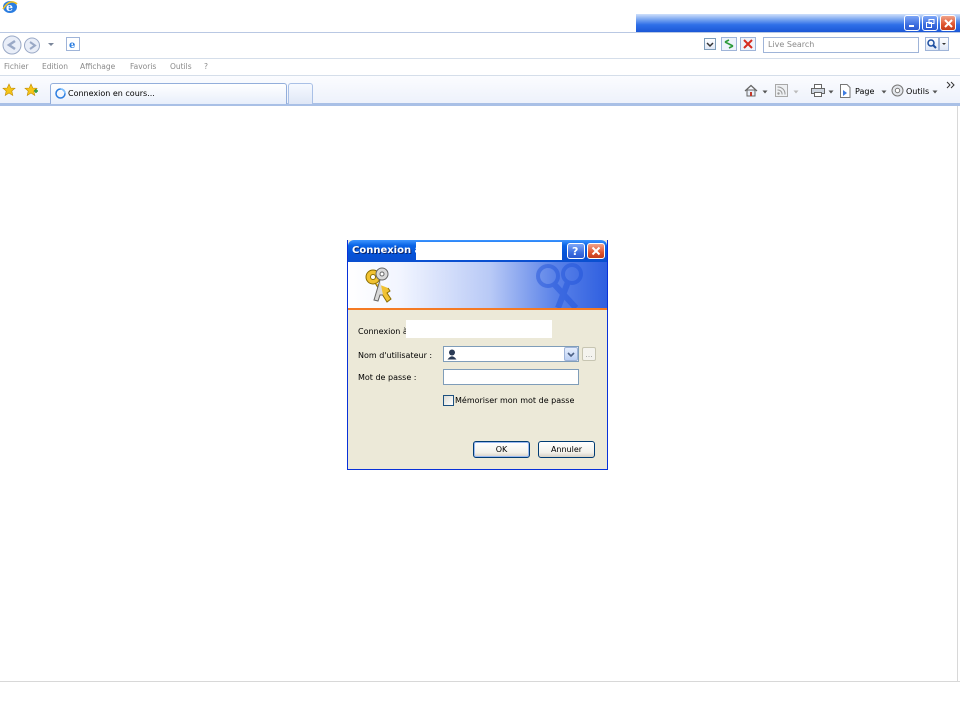  I want to click on tools-gear-icon, so click(897, 90).